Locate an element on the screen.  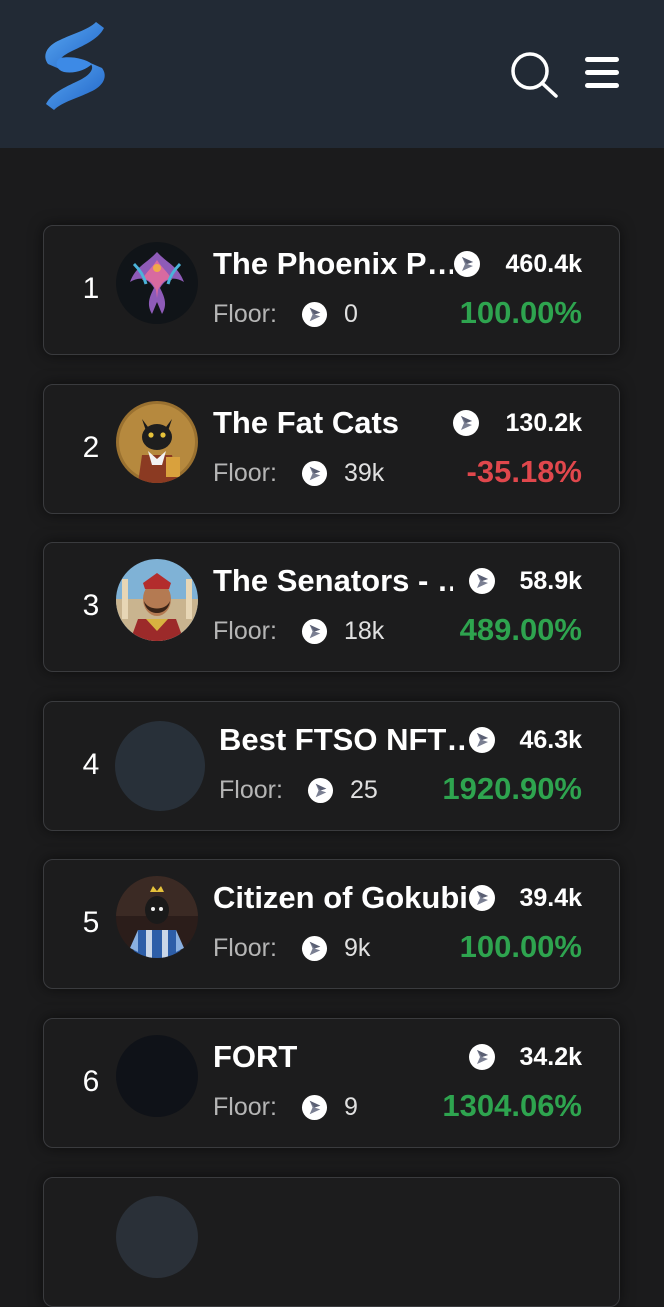
collection-volume: 34.2k is located at coordinates (550, 1057).